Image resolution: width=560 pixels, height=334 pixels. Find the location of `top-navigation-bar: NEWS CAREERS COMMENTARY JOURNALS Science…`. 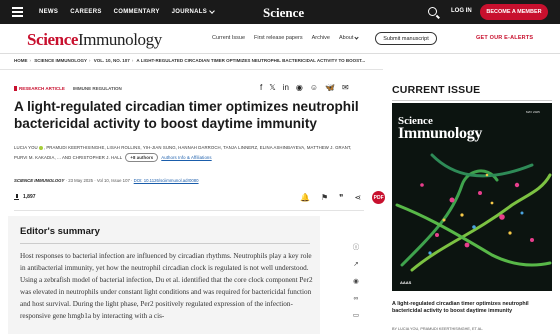

top-navigation-bar: NEWS CAREERS COMMENTARY JOURNALS Science… is located at coordinates (280, 12).